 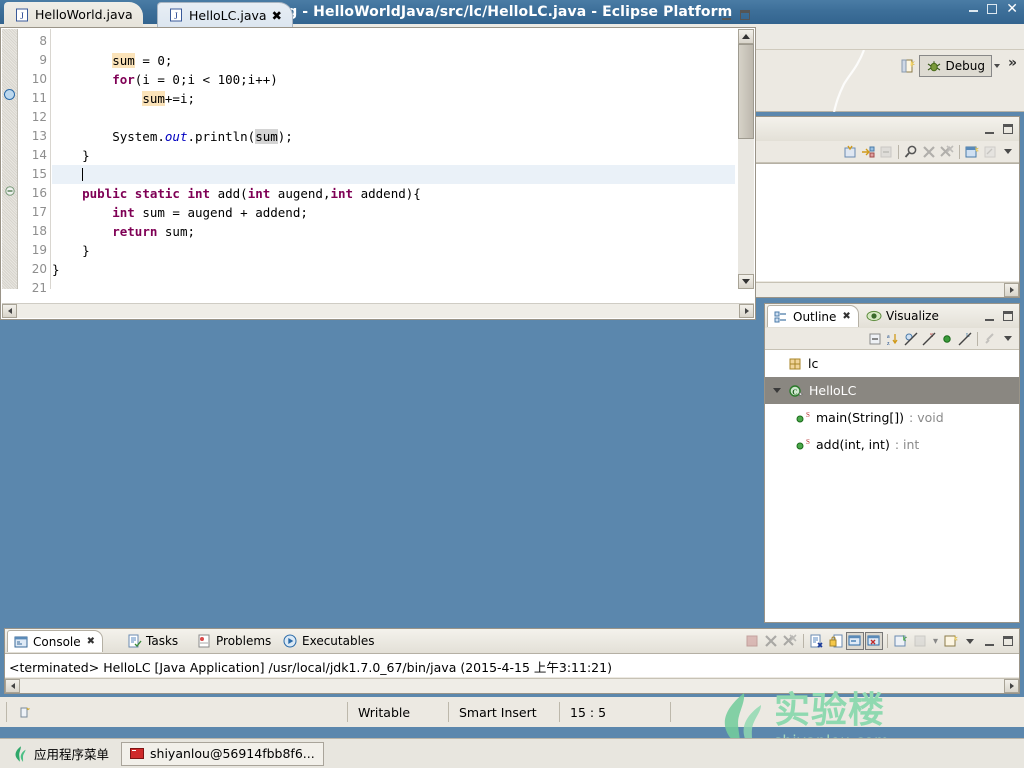 I want to click on public-static-method-icon: S, so click(x=803, y=443).